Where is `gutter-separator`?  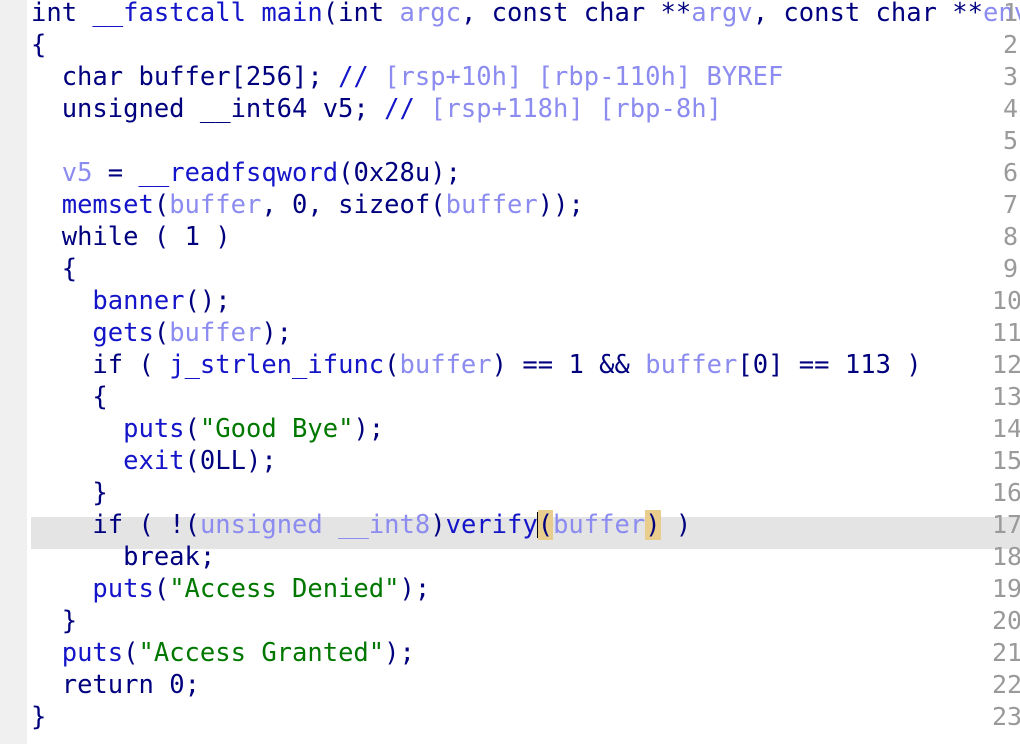 gutter-separator is located at coordinates (29, 372).